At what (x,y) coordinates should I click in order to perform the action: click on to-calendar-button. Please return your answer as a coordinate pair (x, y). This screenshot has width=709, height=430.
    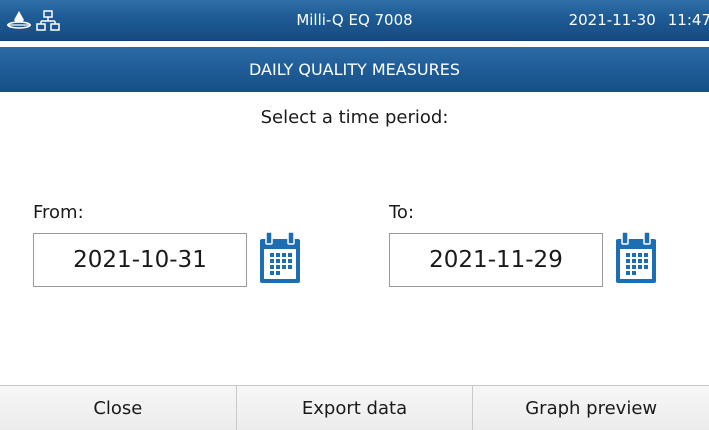
    Looking at the image, I should click on (636, 258).